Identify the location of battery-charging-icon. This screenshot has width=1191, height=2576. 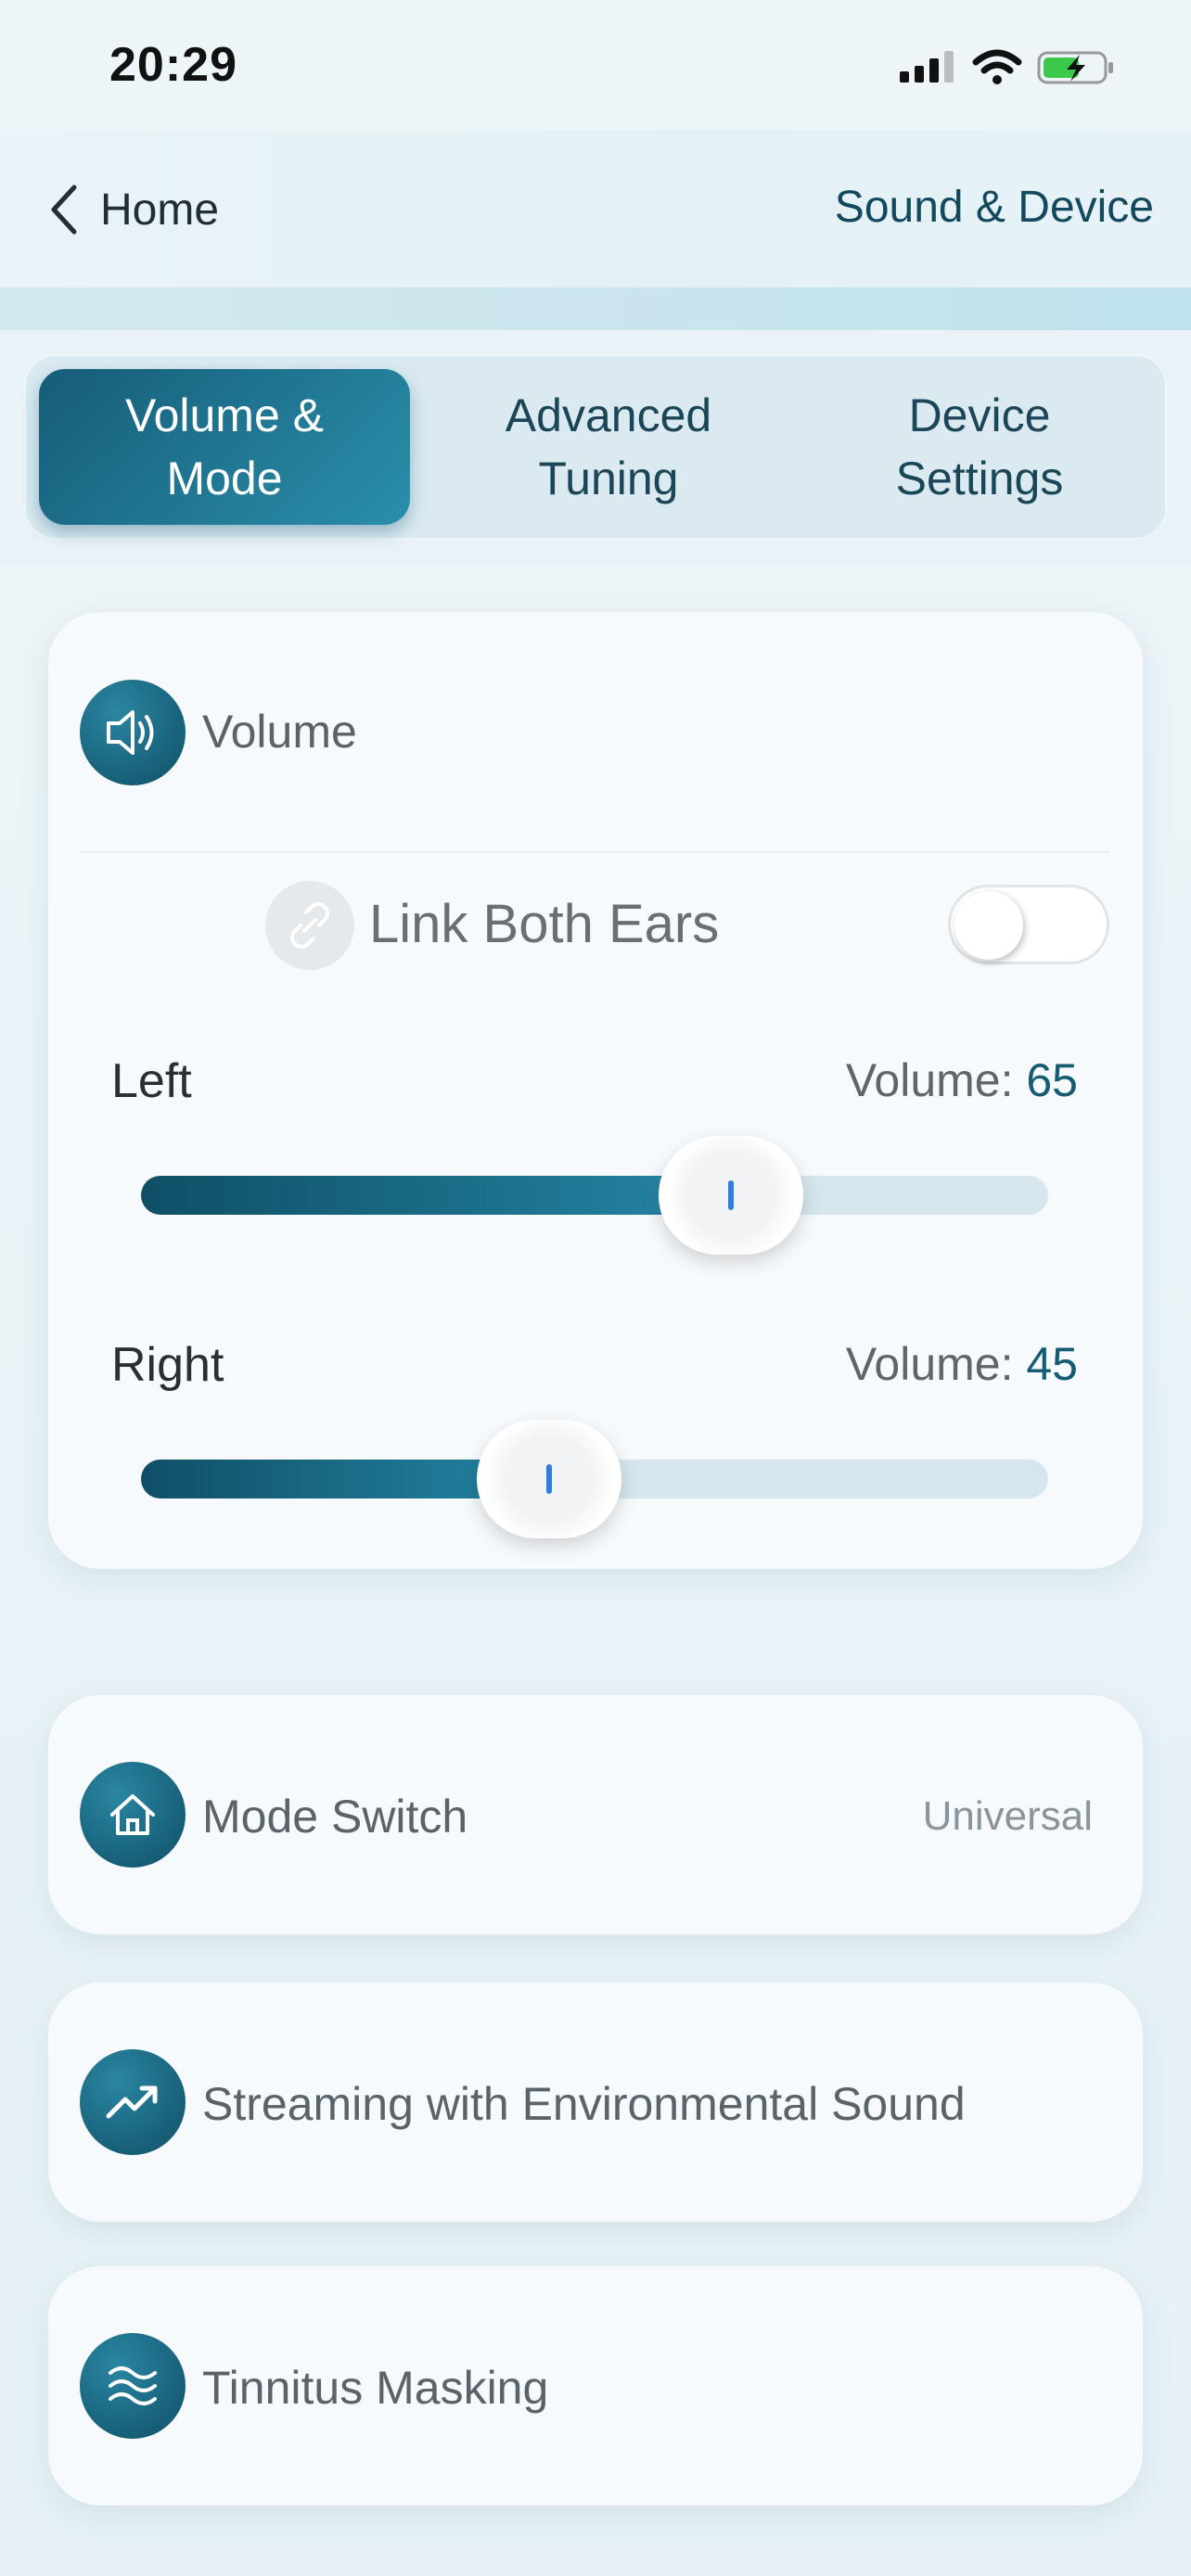
(1075, 67).